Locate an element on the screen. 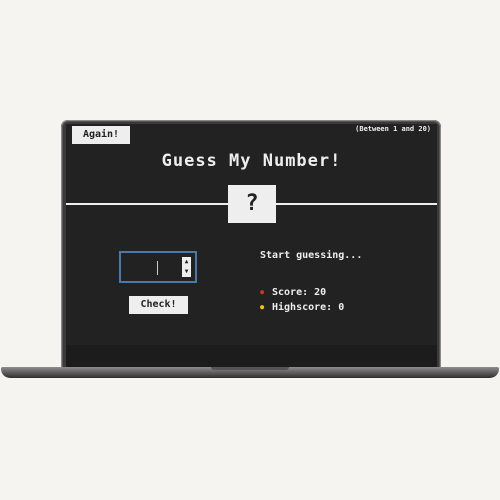 Image resolution: width=500 pixels, height=500 pixels. check-button: Check! is located at coordinates (158, 305).